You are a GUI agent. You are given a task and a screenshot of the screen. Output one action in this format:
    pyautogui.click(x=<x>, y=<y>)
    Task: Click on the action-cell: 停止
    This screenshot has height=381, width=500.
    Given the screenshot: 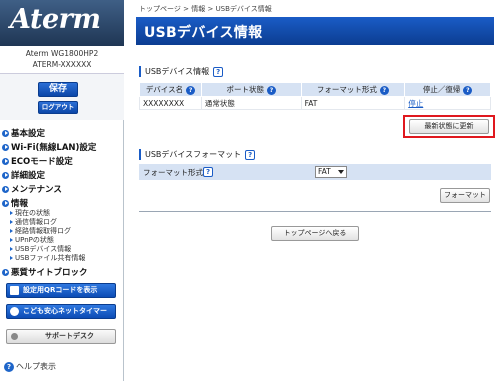 What is the action you would take?
    pyautogui.click(x=447, y=103)
    